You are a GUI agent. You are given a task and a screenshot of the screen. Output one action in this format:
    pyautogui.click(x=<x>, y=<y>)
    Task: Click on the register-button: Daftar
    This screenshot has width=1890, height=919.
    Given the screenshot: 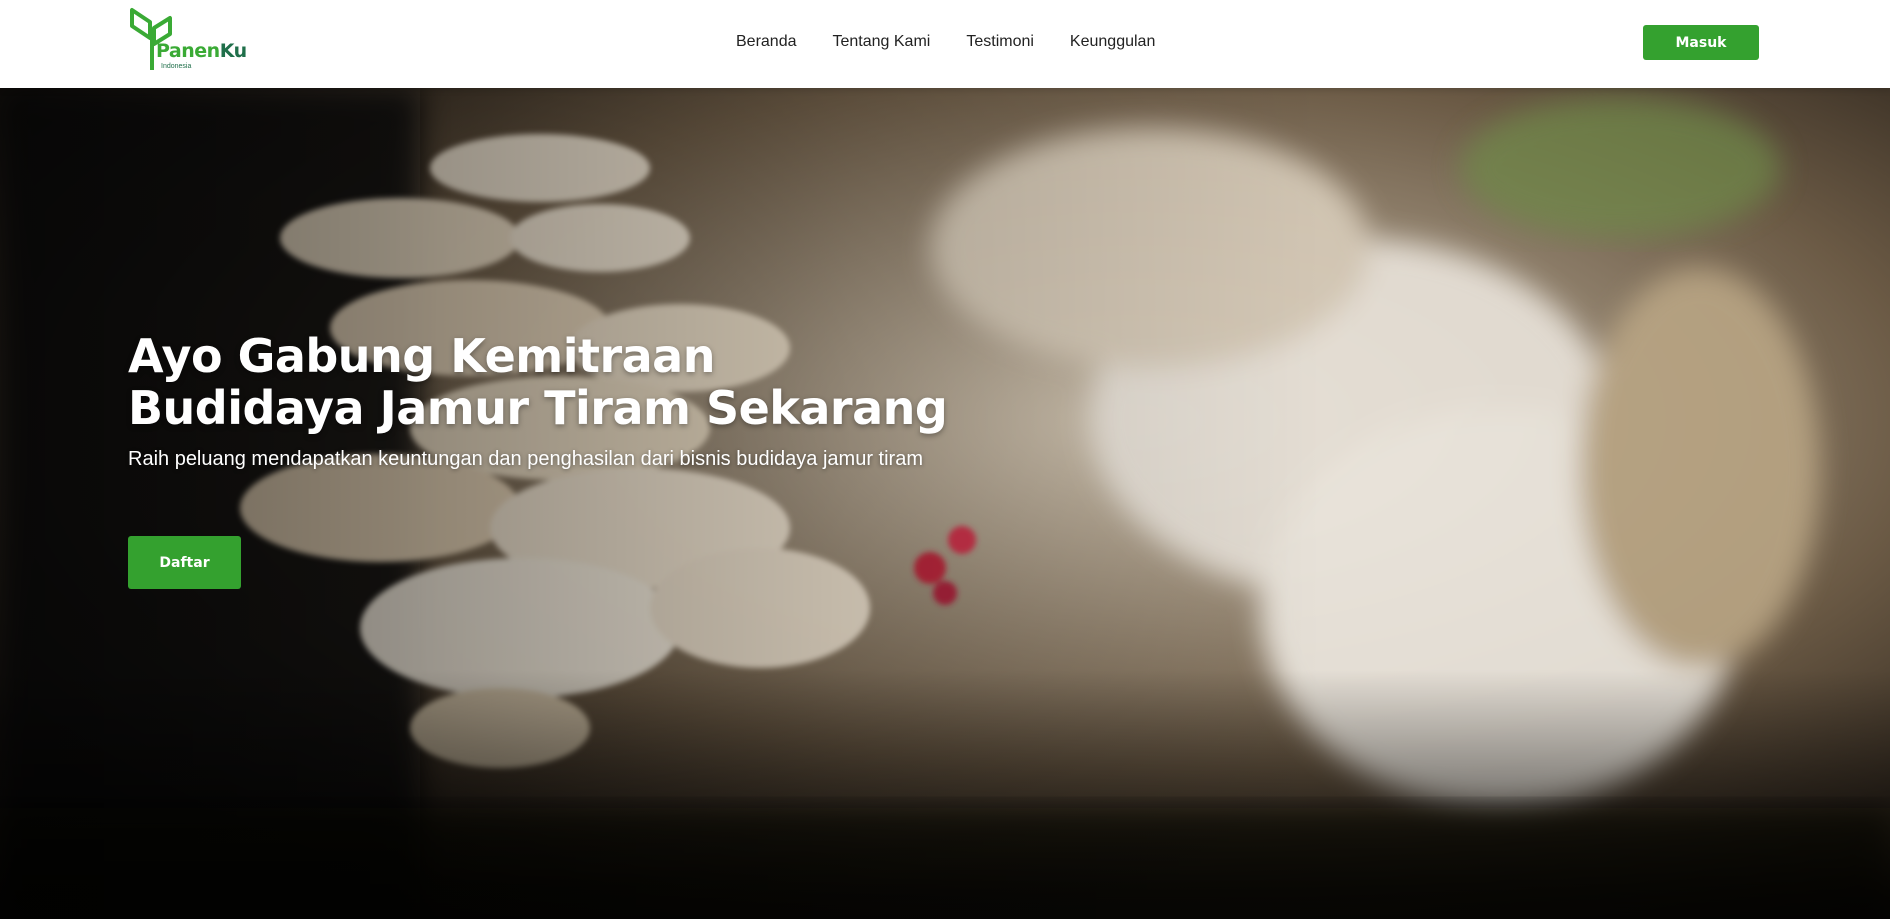 What is the action you would take?
    pyautogui.click(x=184, y=562)
    